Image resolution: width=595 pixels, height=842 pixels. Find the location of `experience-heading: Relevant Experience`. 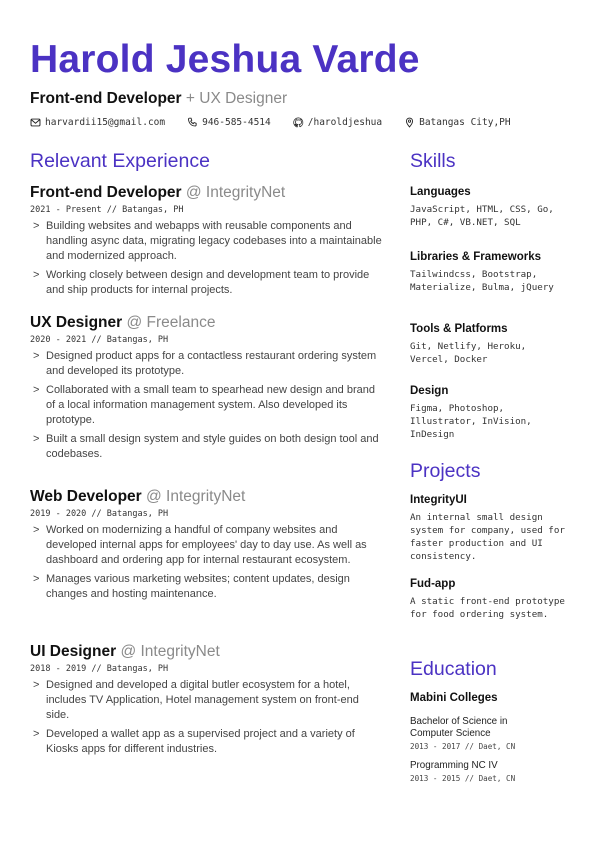

experience-heading: Relevant Experience is located at coordinates (120, 161).